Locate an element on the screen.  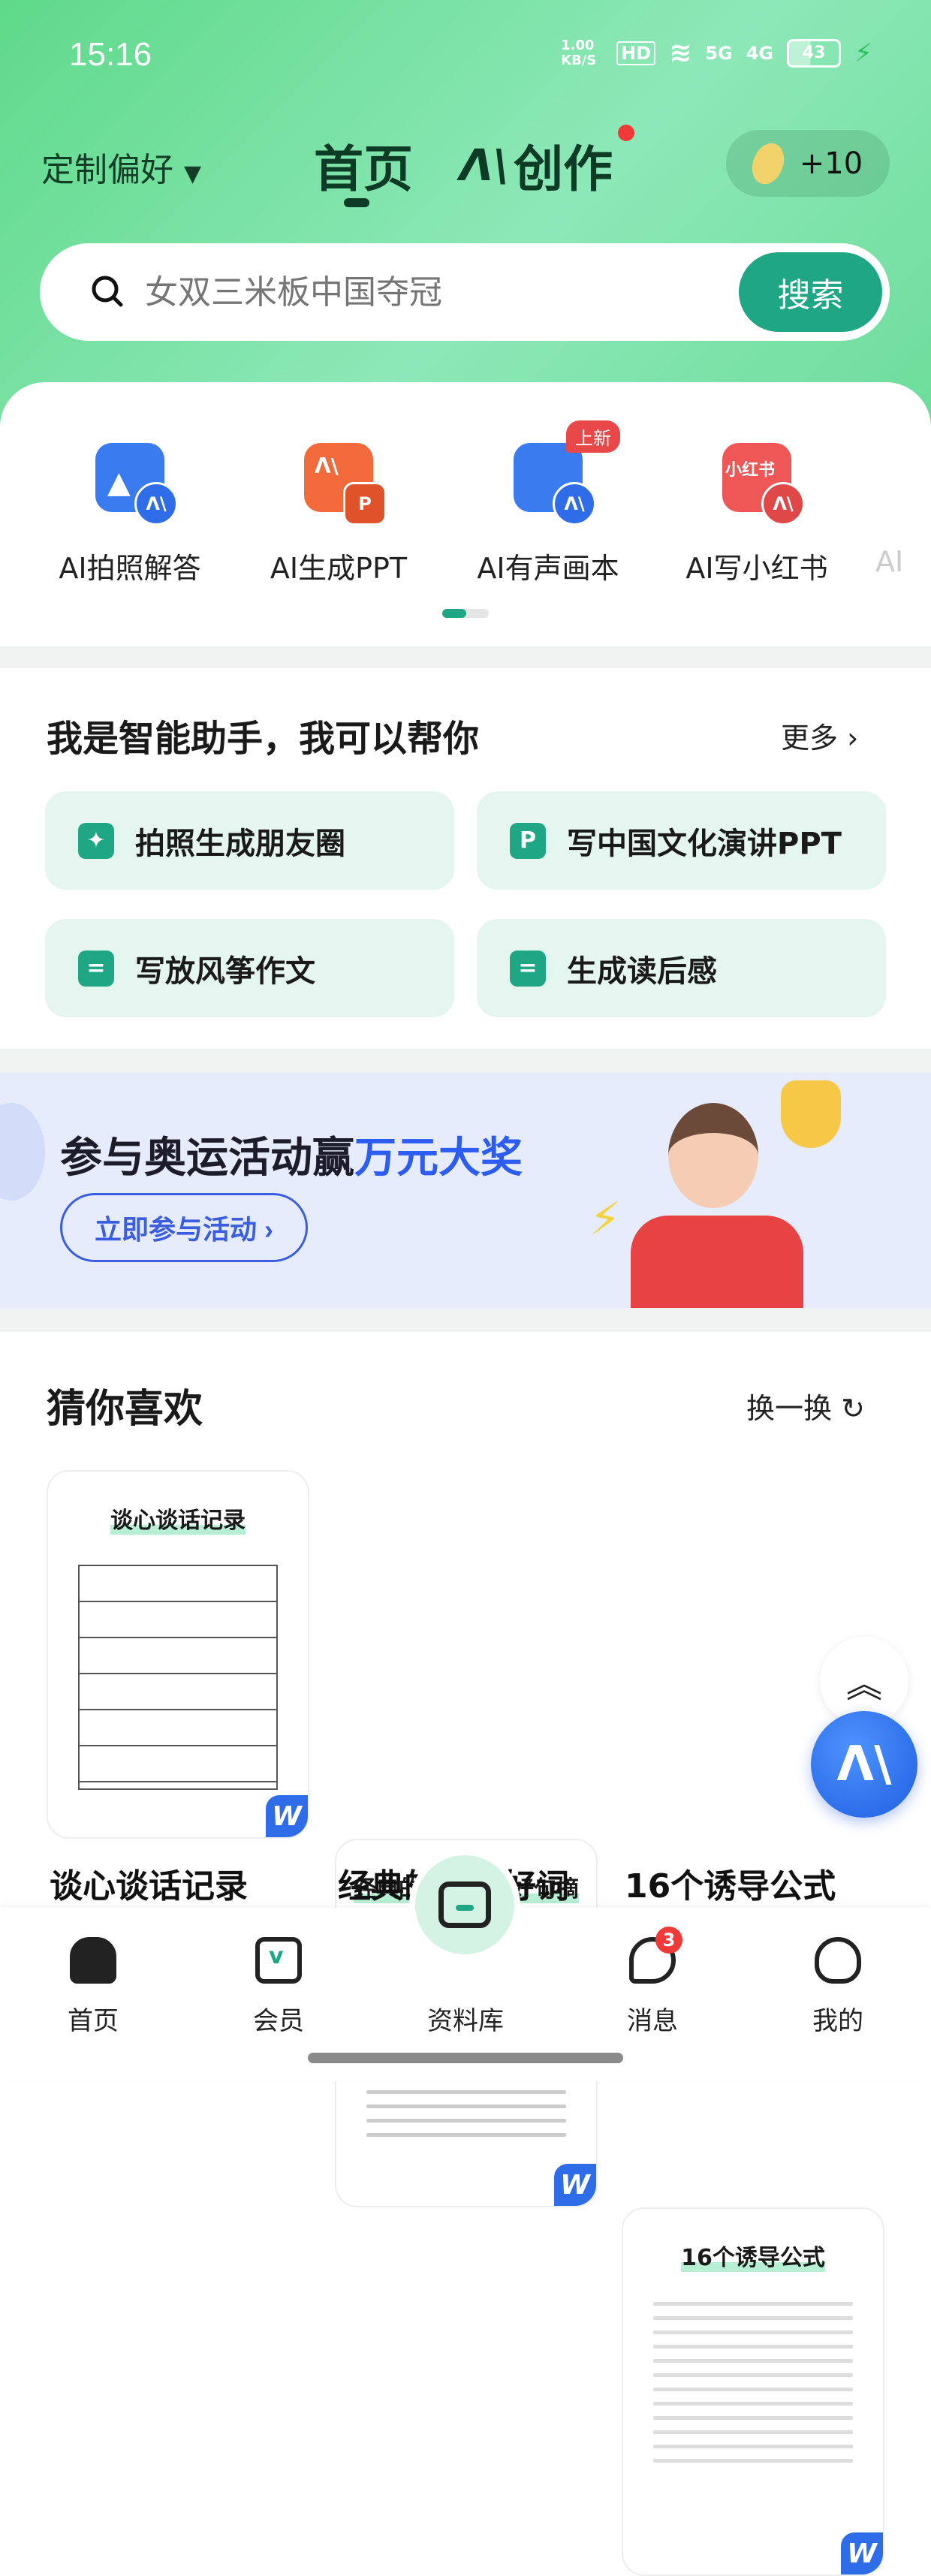
ppt-icon: P is located at coordinates (528, 840).